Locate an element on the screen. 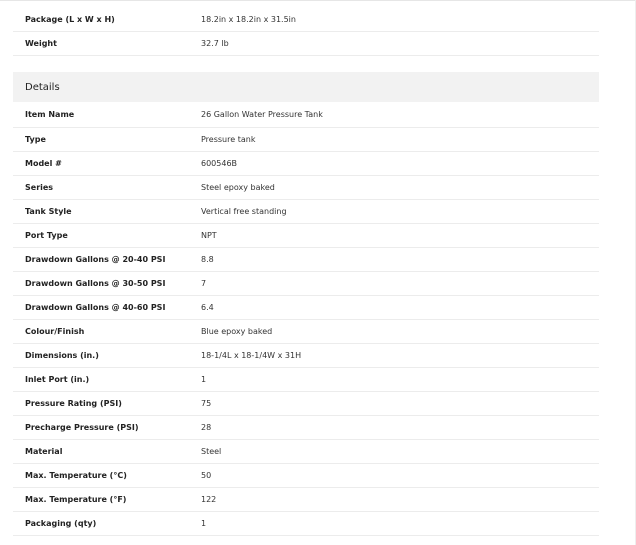  spec-value: 28 is located at coordinates (206, 427).